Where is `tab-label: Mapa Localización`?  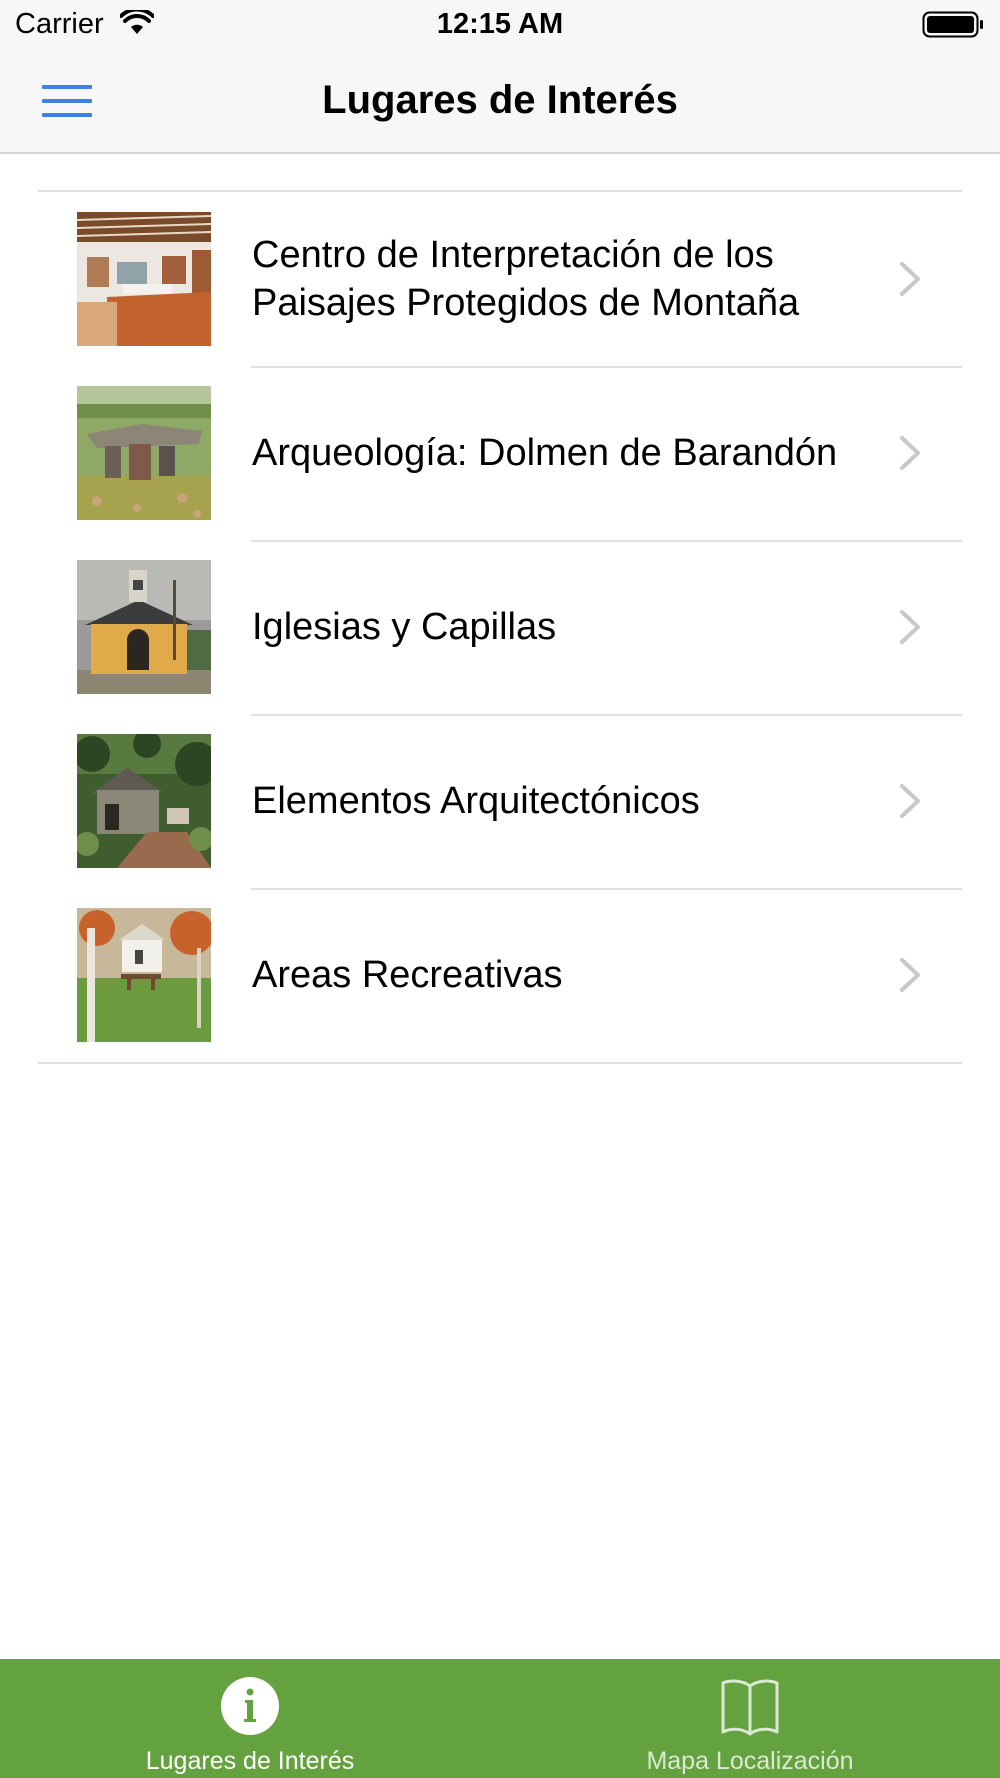 tab-label: Mapa Localización is located at coordinates (750, 1761).